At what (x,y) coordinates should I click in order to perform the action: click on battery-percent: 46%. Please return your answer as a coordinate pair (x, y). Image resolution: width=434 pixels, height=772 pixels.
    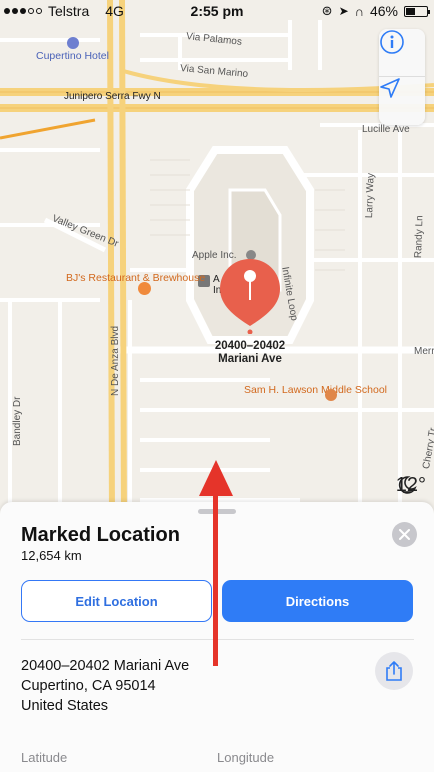
    Looking at the image, I should click on (383, 11).